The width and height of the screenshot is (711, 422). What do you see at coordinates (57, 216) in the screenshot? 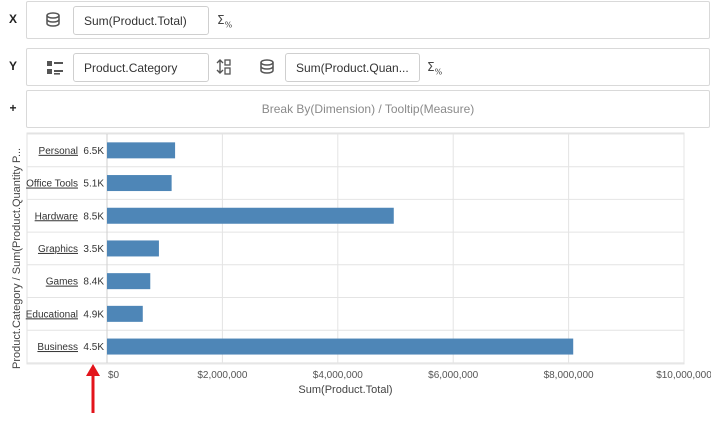
I see `category-label: Hardware` at bounding box center [57, 216].